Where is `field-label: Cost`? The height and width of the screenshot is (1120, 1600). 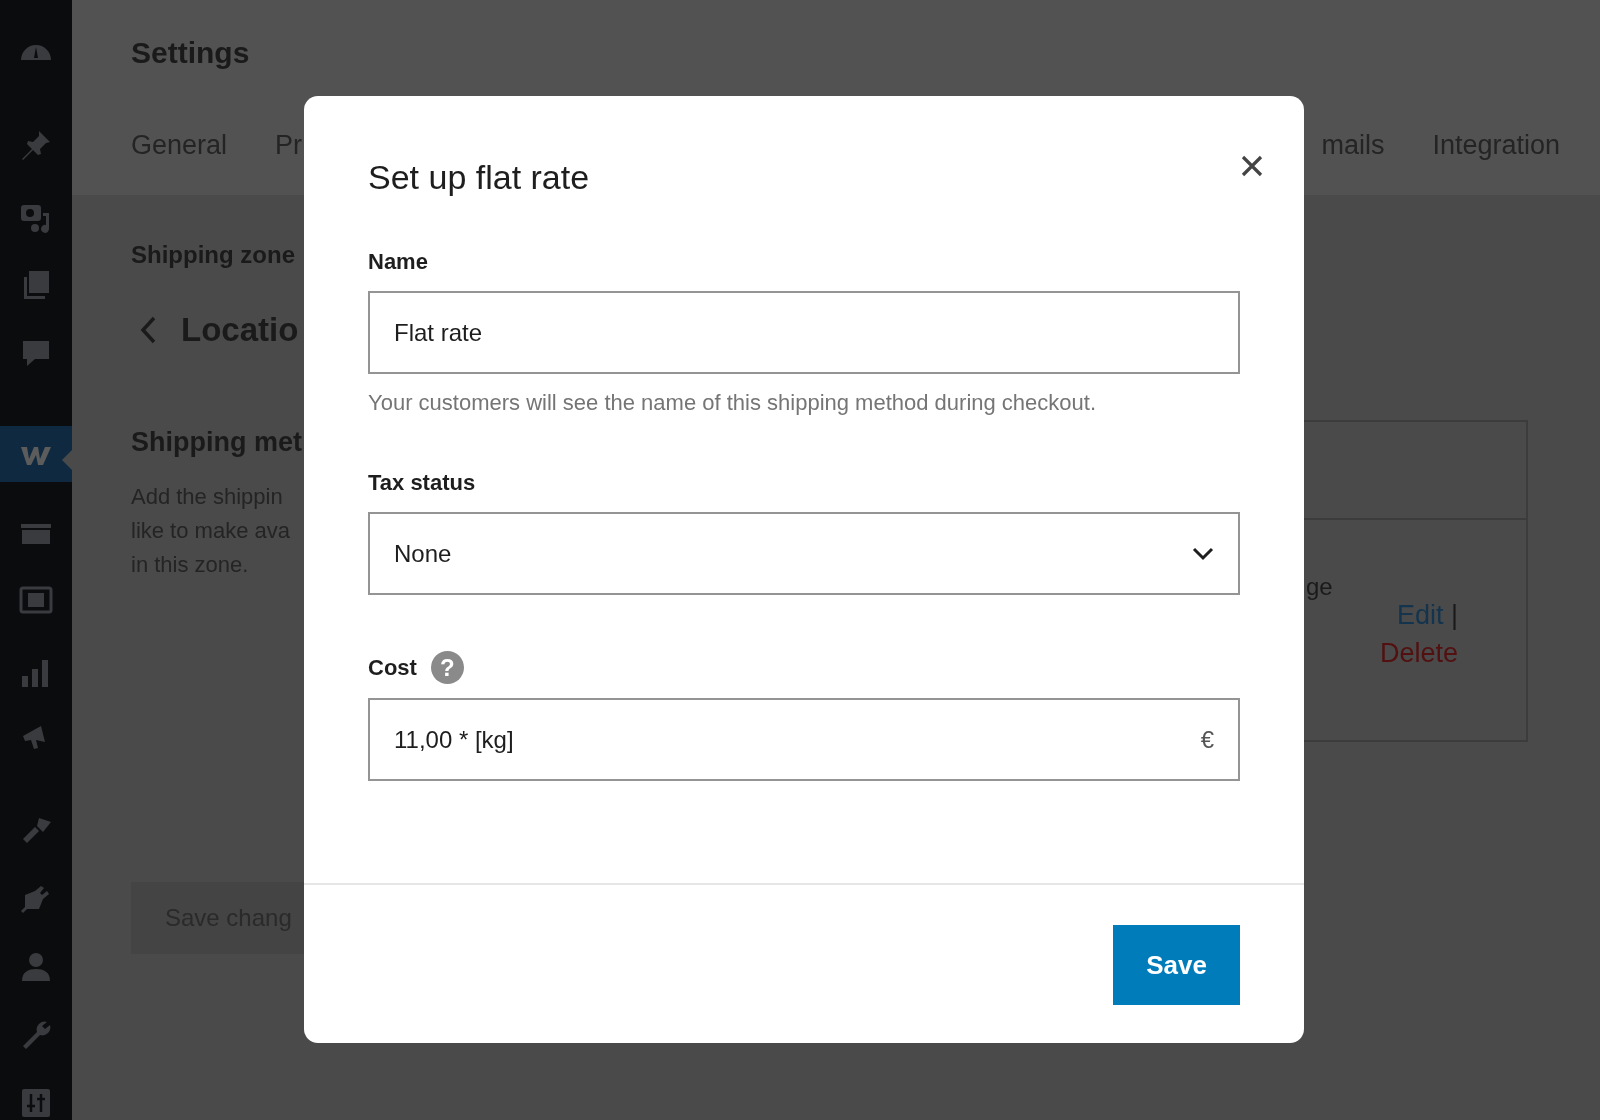
field-label: Cost is located at coordinates (392, 667).